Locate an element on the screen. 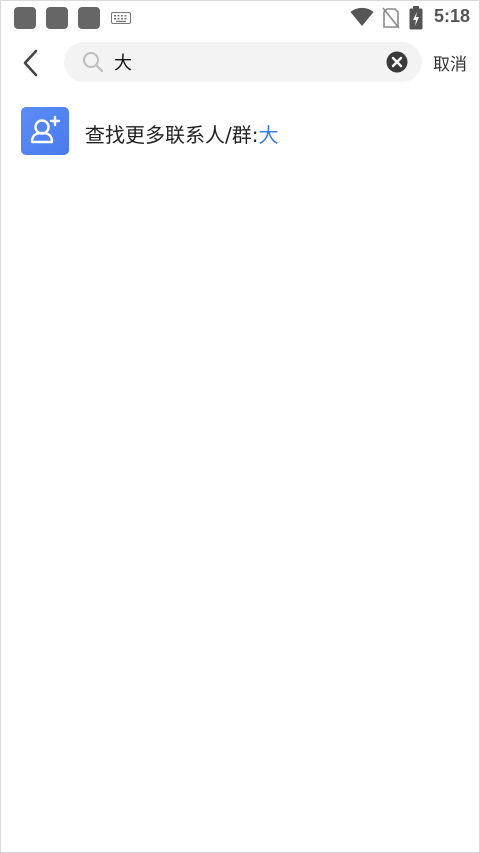  status-time: 5:18 is located at coordinates (452, 16).